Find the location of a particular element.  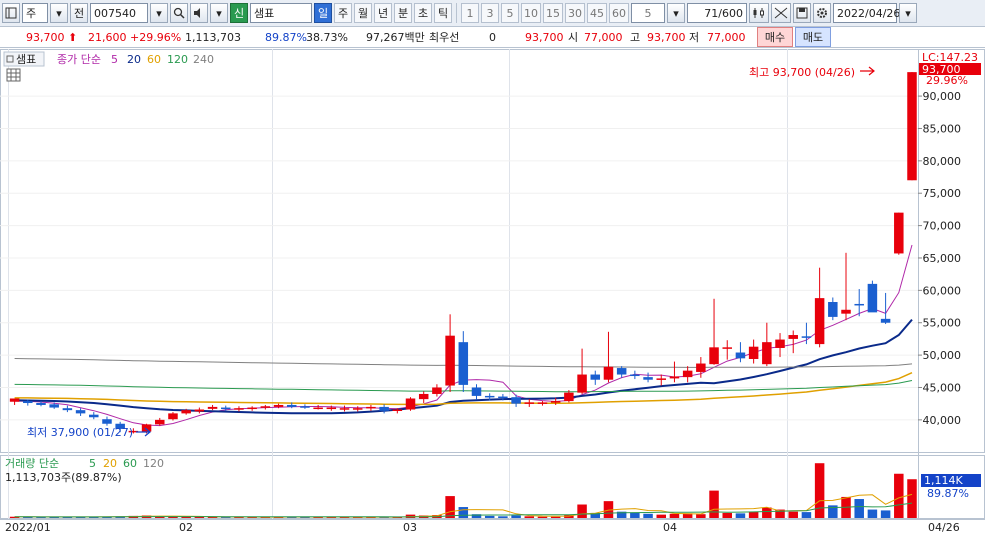

custom-period-input: 5 is located at coordinates (648, 13).